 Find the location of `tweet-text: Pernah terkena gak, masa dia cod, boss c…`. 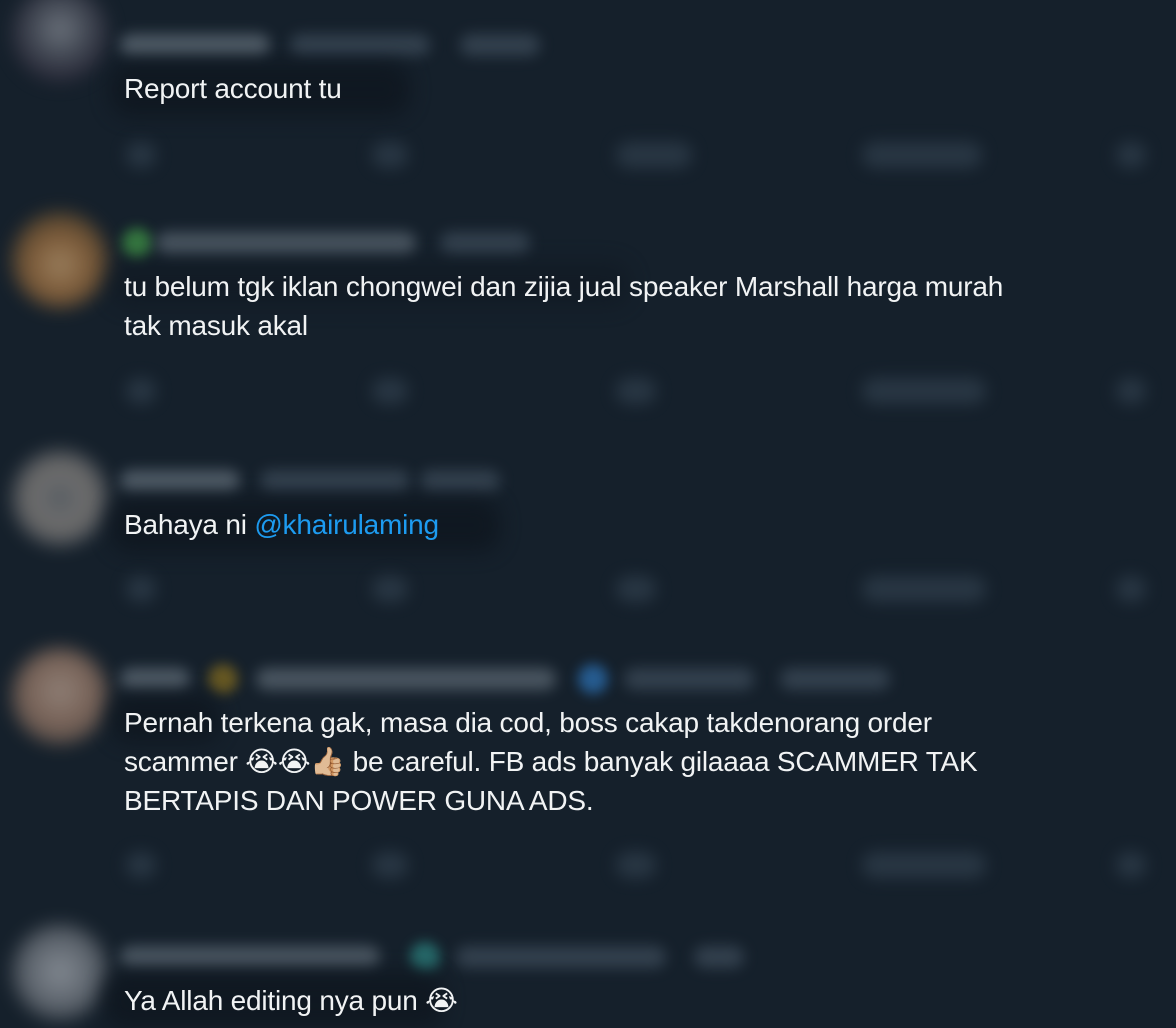

tweet-text: Pernah terkena gak, masa dia cod, boss c… is located at coordinates (629, 761).